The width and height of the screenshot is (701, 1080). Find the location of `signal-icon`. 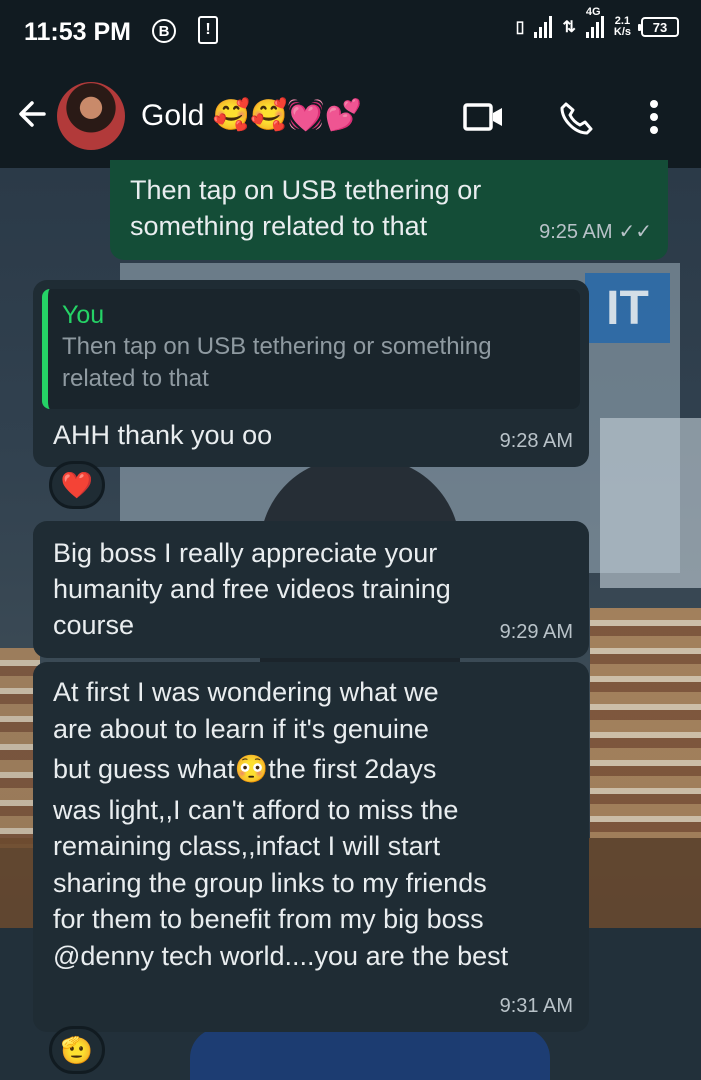

signal-icon is located at coordinates (543, 27).